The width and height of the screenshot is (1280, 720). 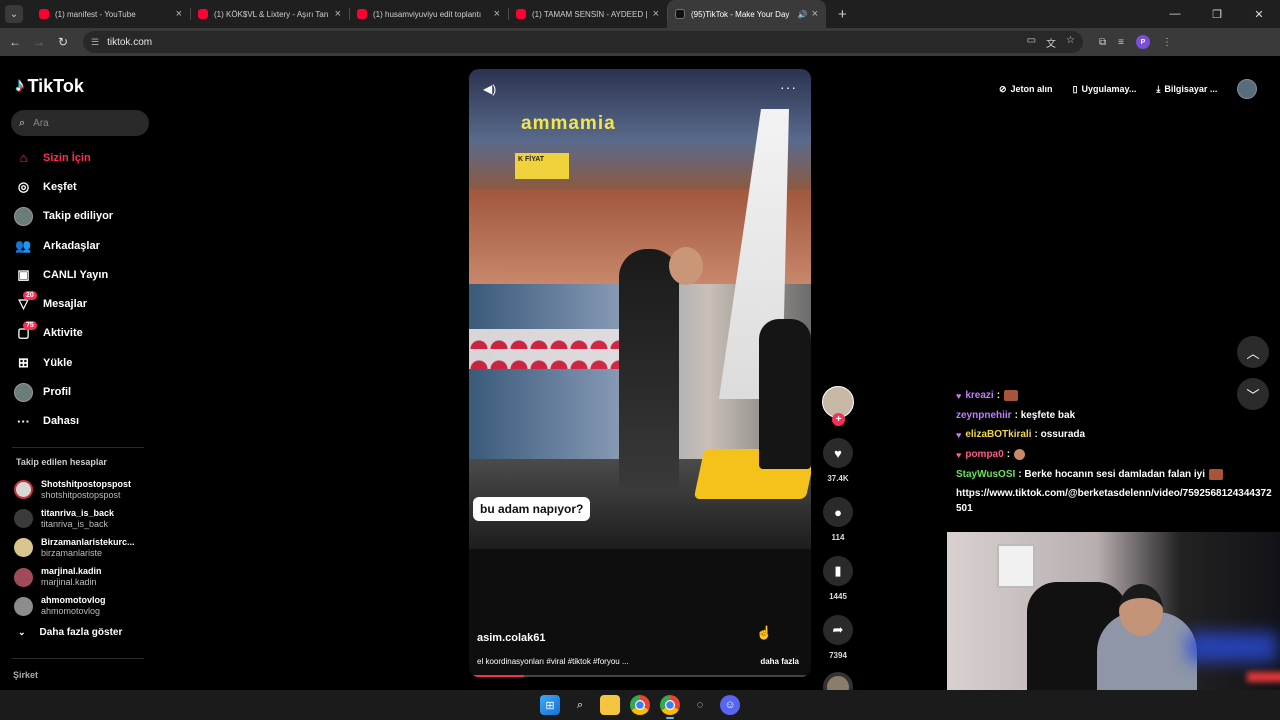 What do you see at coordinates (73, 600) in the screenshot?
I see `account-name: ahmomotovlog` at bounding box center [73, 600].